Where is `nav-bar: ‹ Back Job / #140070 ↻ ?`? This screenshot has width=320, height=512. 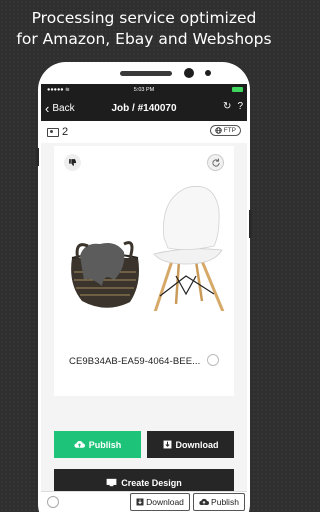 nav-bar: ‹ Back Job / #140070 ↻ ? is located at coordinates (144, 108).